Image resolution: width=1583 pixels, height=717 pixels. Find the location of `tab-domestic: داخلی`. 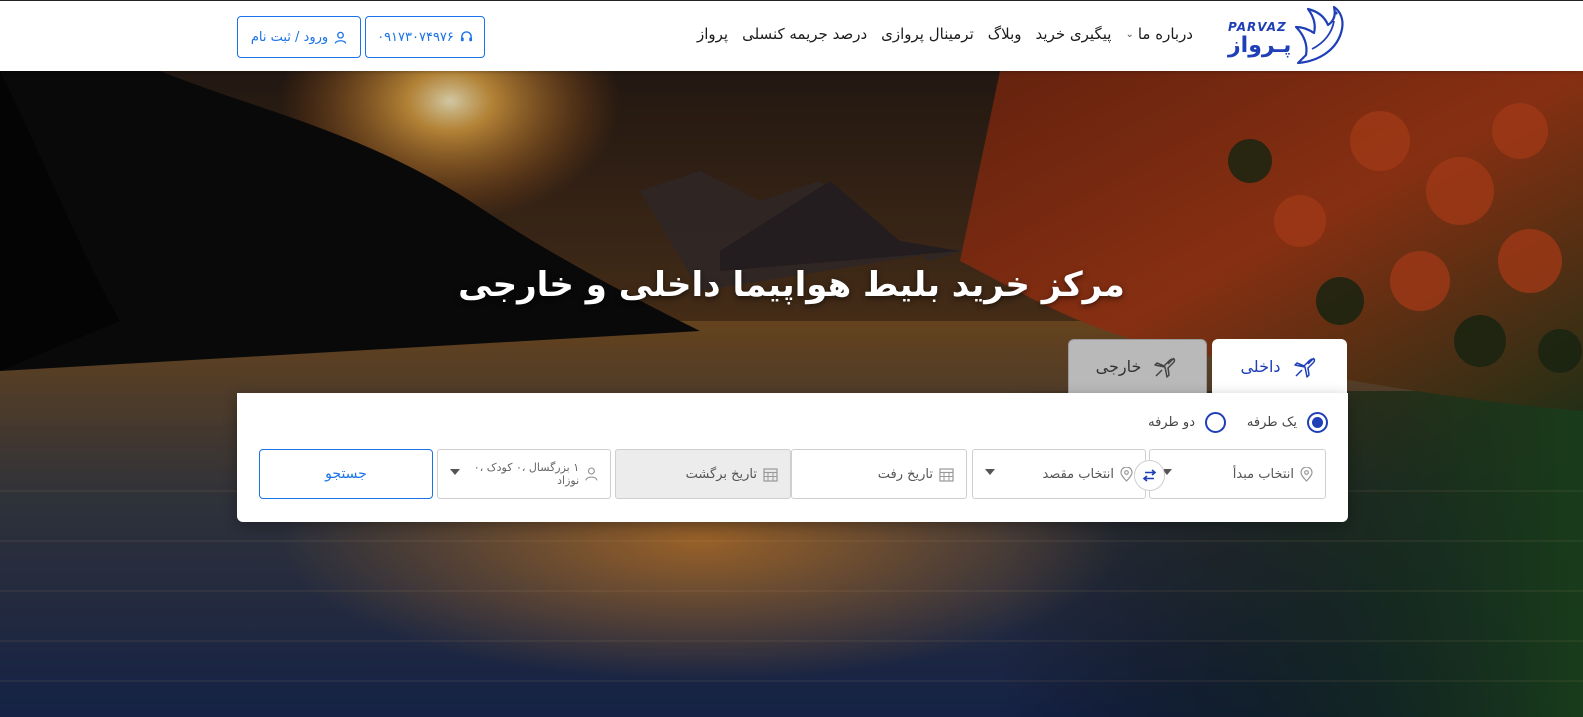

tab-domestic: داخلی is located at coordinates (1279, 366).